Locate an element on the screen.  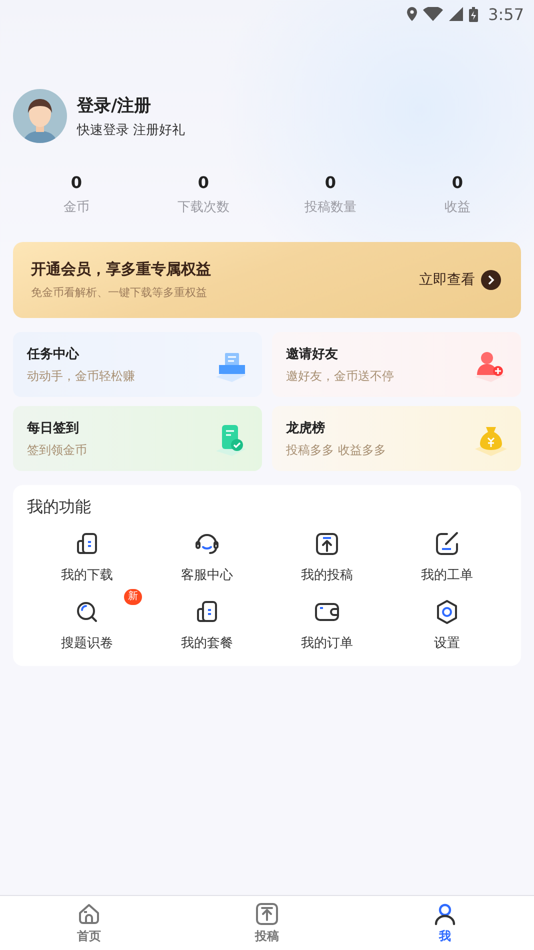
tab-bar-item: 首页 is located at coordinates (89, 923).